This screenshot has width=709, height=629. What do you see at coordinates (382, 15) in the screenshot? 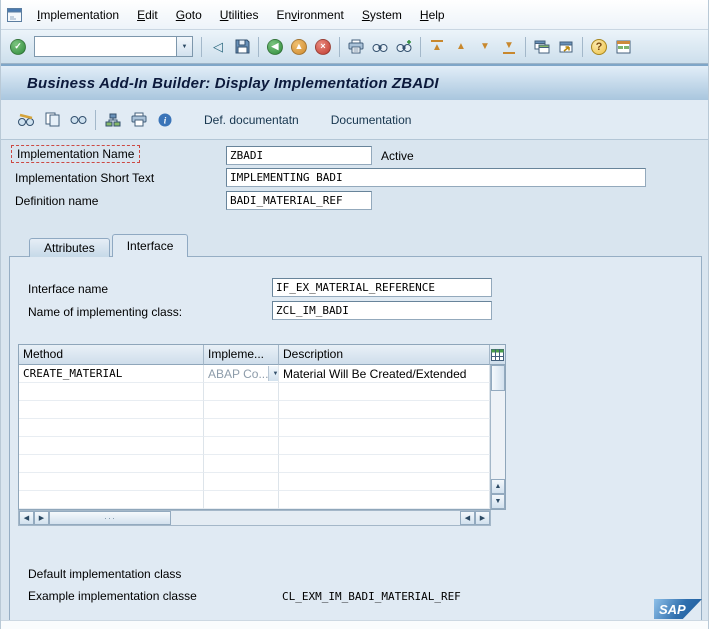
I see `menu-system: System` at bounding box center [382, 15].